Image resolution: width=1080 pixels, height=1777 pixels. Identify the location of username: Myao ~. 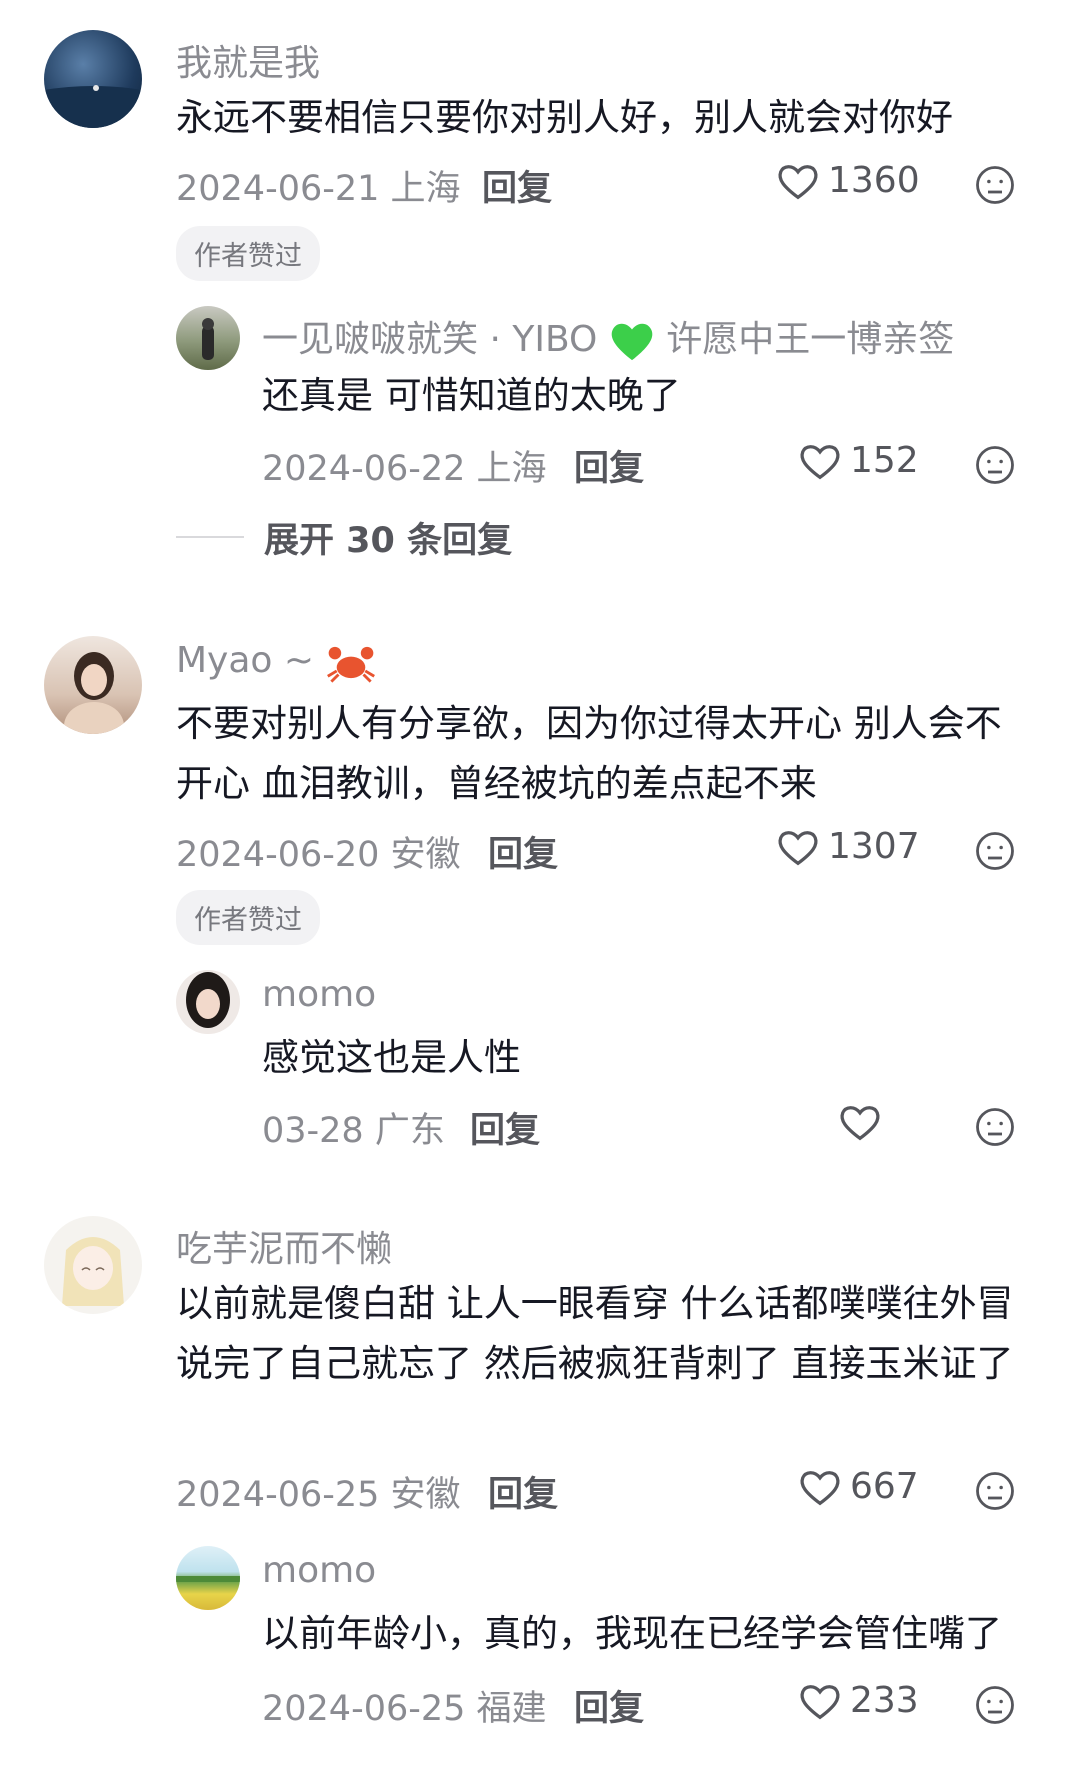
(276, 662).